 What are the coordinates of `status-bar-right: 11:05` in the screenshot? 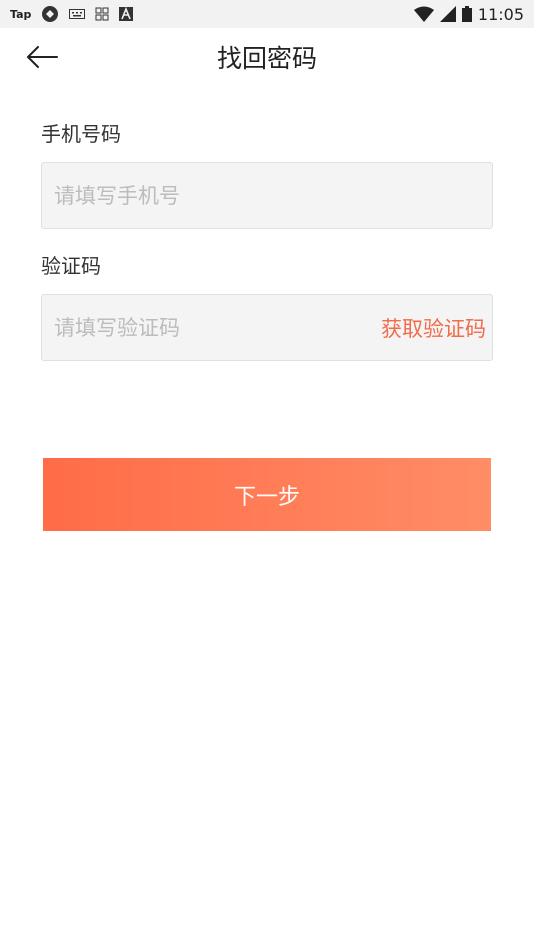 It's located at (468, 14).